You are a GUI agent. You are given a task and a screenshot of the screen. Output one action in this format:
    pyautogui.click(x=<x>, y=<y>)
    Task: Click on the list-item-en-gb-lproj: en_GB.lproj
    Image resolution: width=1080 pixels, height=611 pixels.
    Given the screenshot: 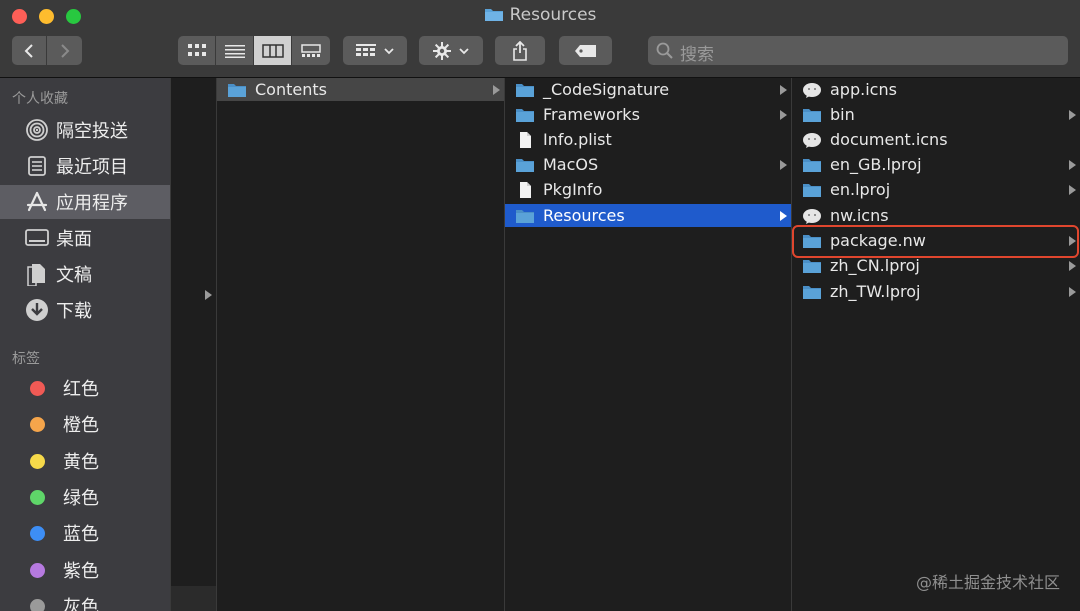 What is the action you would take?
    pyautogui.click(x=936, y=164)
    